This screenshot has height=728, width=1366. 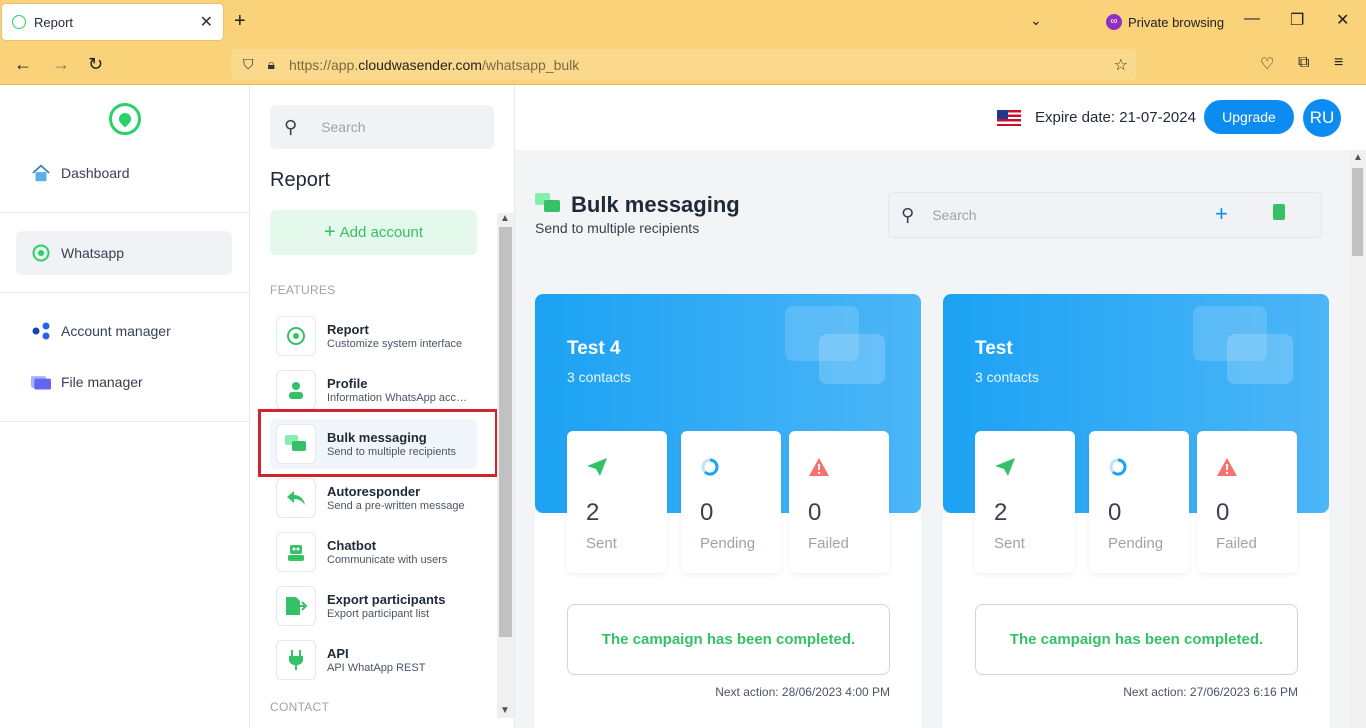 What do you see at coordinates (1303, 63) in the screenshot?
I see `extensions-icon: ⧉` at bounding box center [1303, 63].